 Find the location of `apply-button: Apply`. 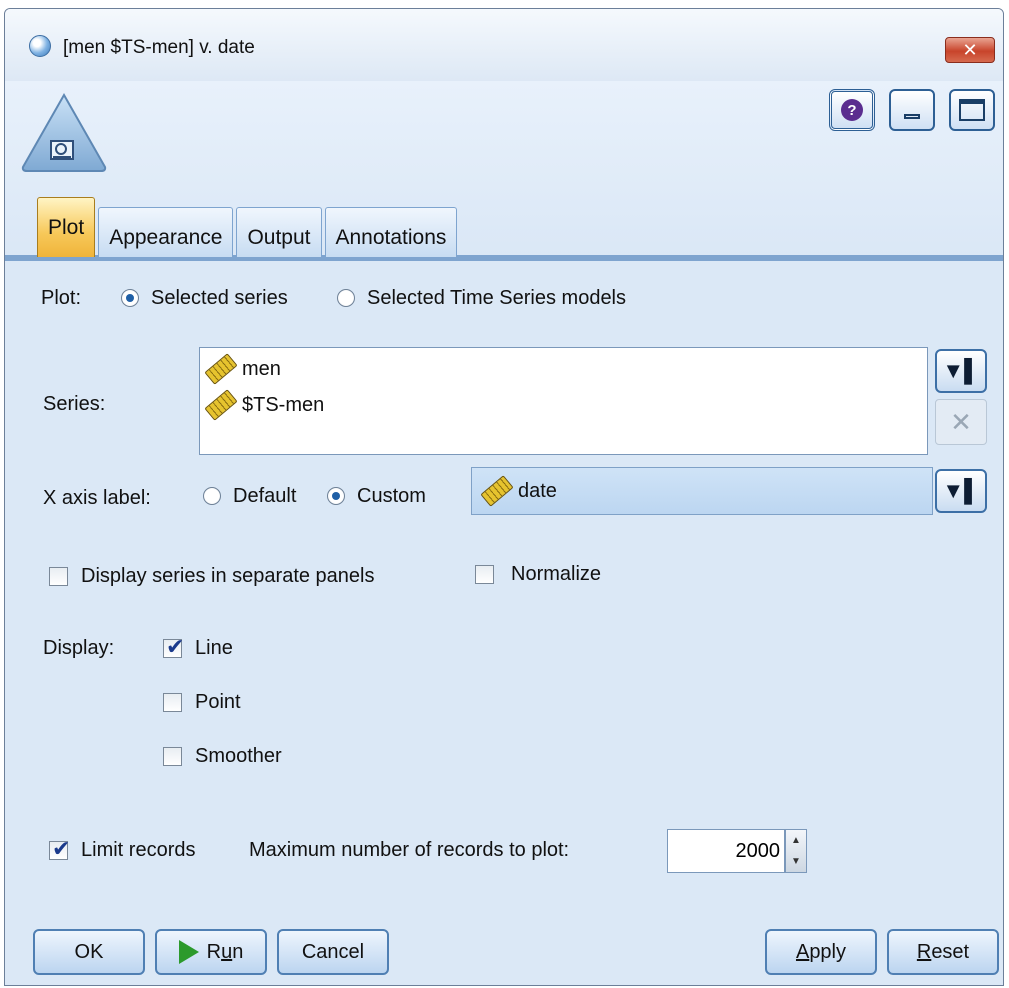

apply-button: Apply is located at coordinates (821, 952).